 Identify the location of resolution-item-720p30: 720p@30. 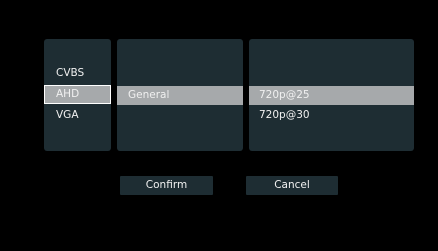
(331, 115).